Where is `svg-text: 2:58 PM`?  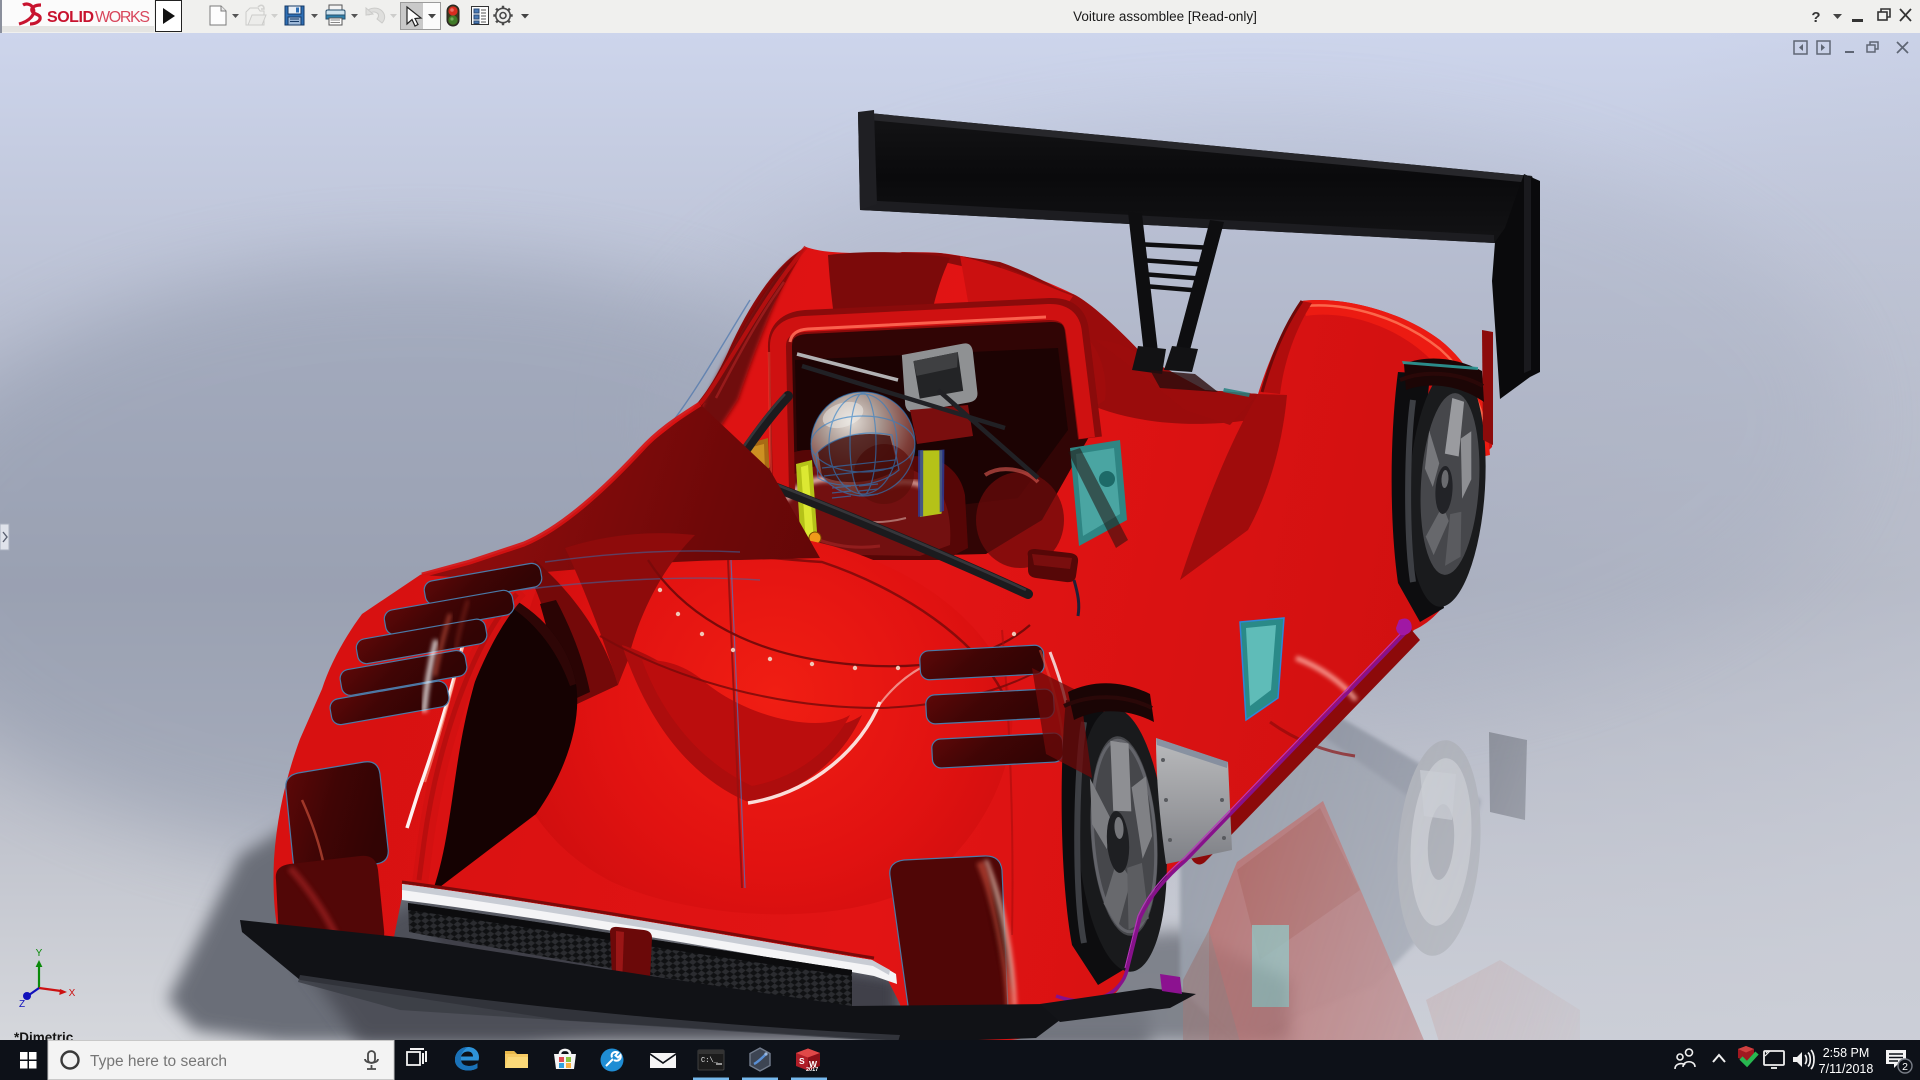
svg-text: 2:58 PM is located at coordinates (1846, 1053).